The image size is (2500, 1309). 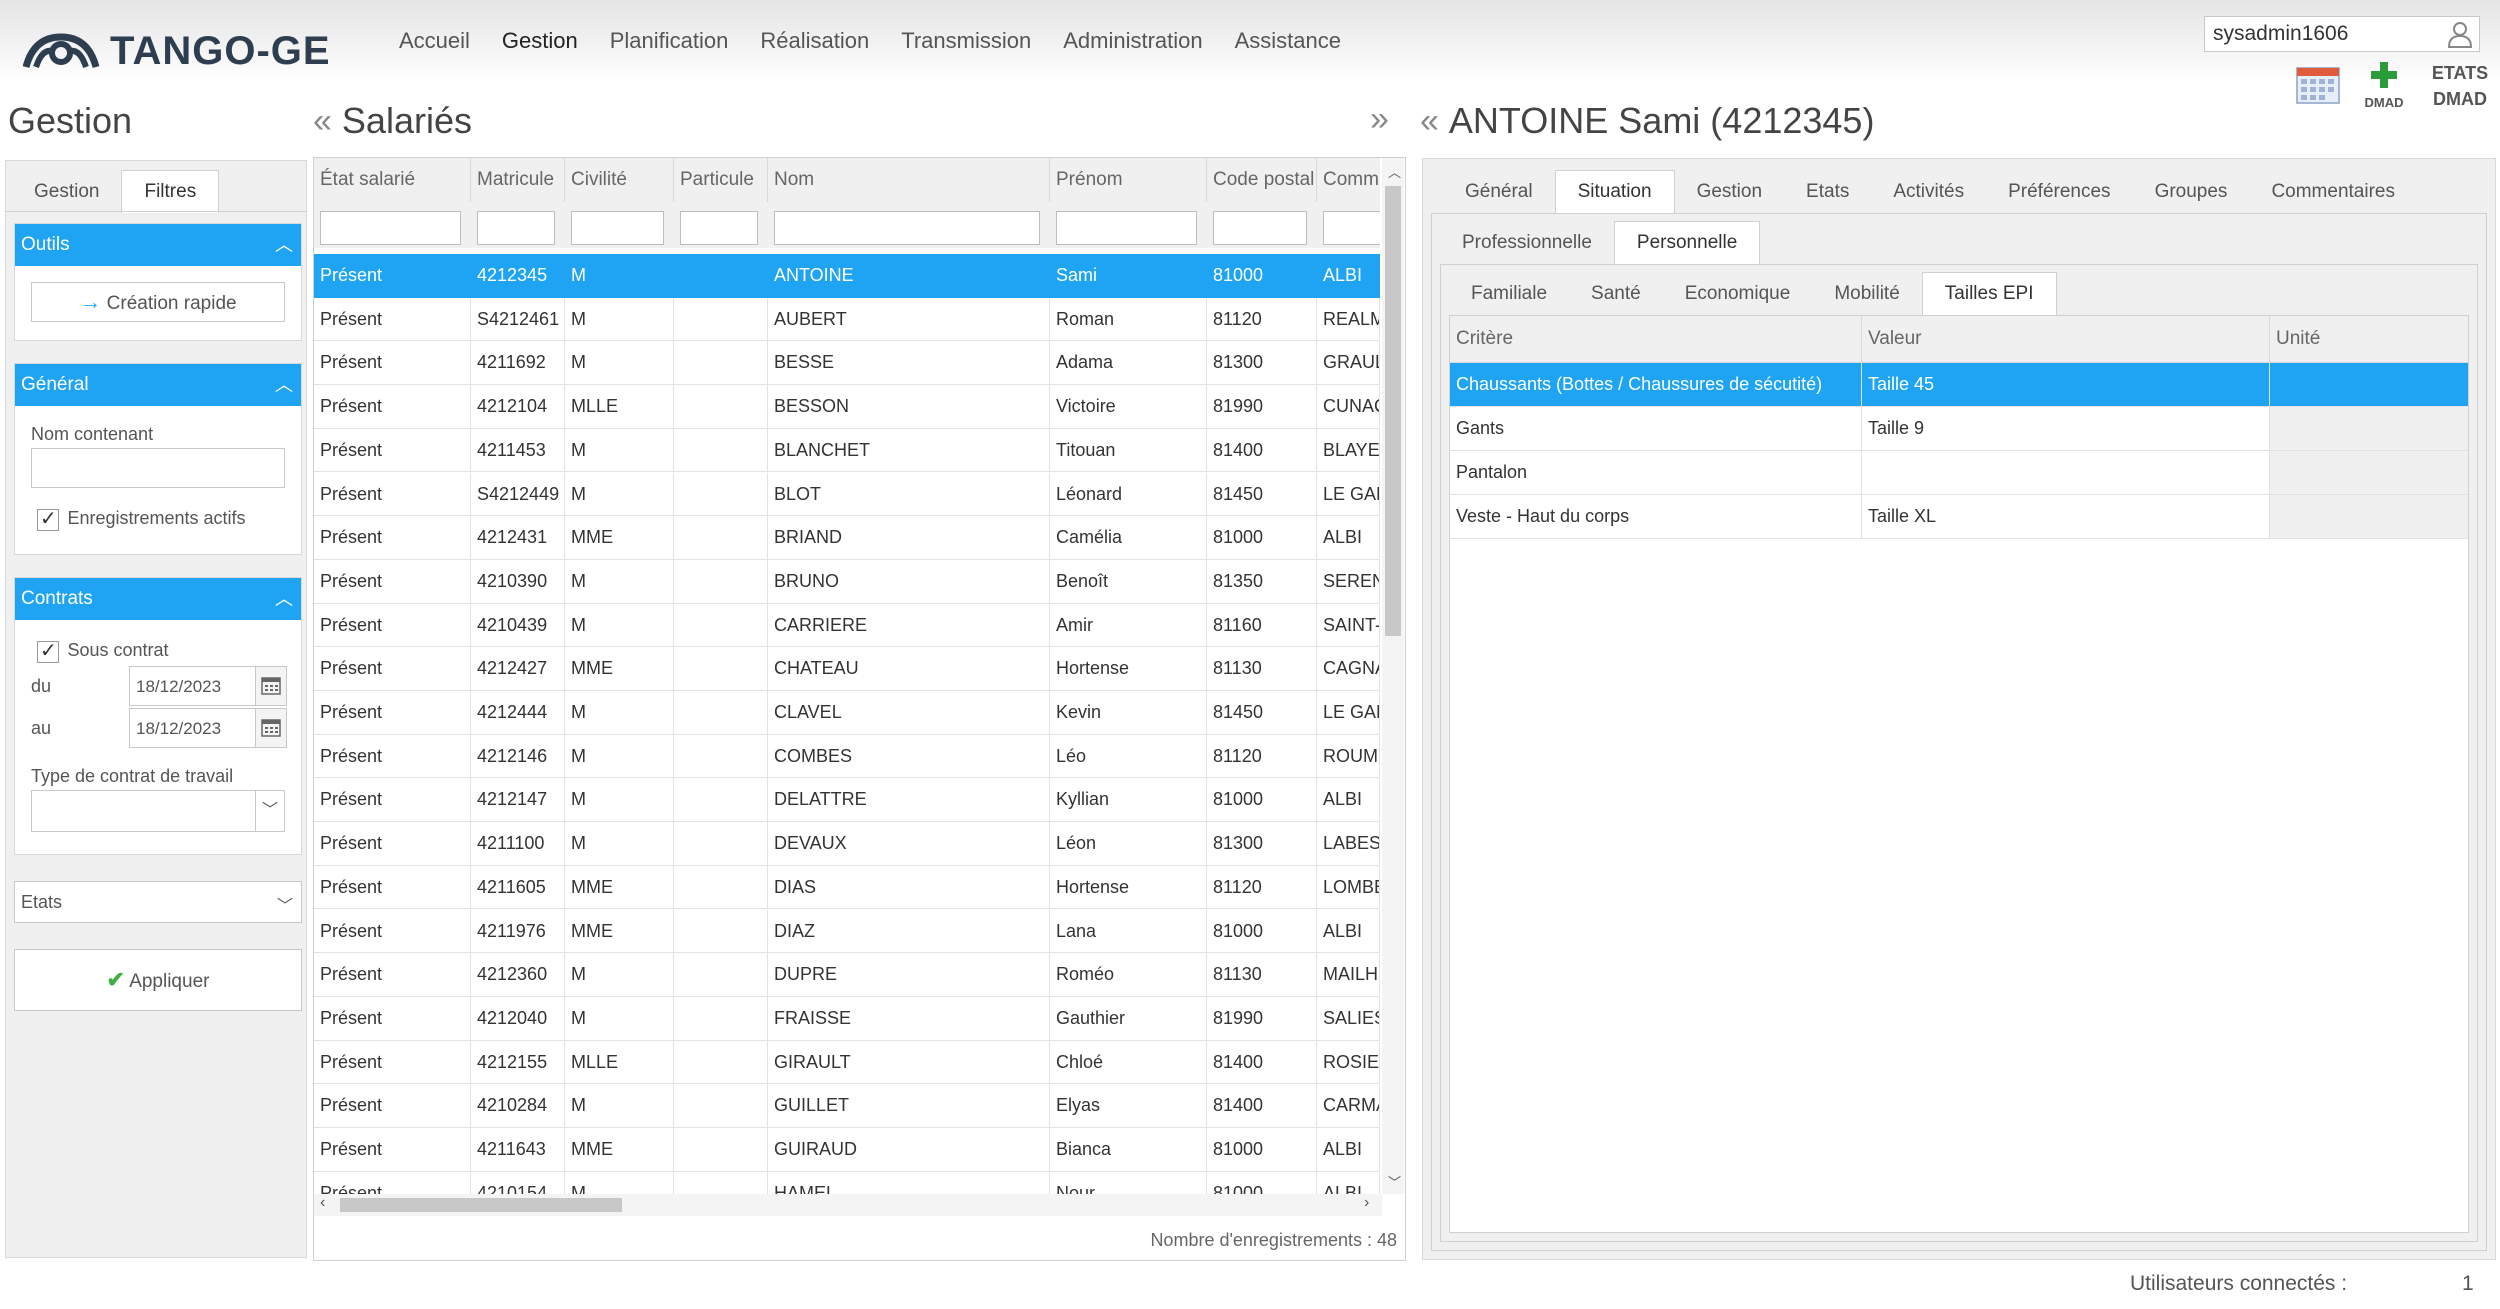 I want to click on user-field: sysadmin1606, so click(x=2342, y=34).